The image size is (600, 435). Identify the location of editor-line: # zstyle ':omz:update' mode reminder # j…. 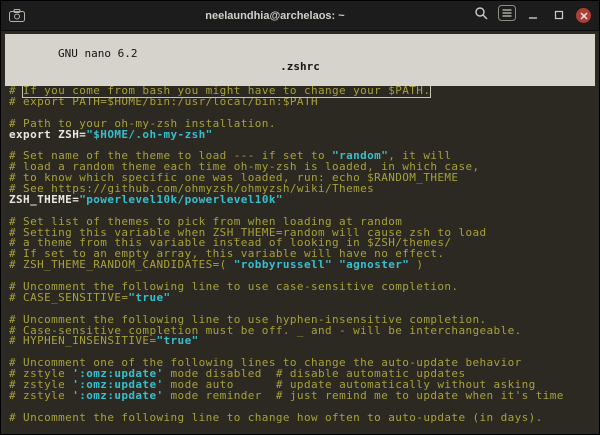
(286, 395).